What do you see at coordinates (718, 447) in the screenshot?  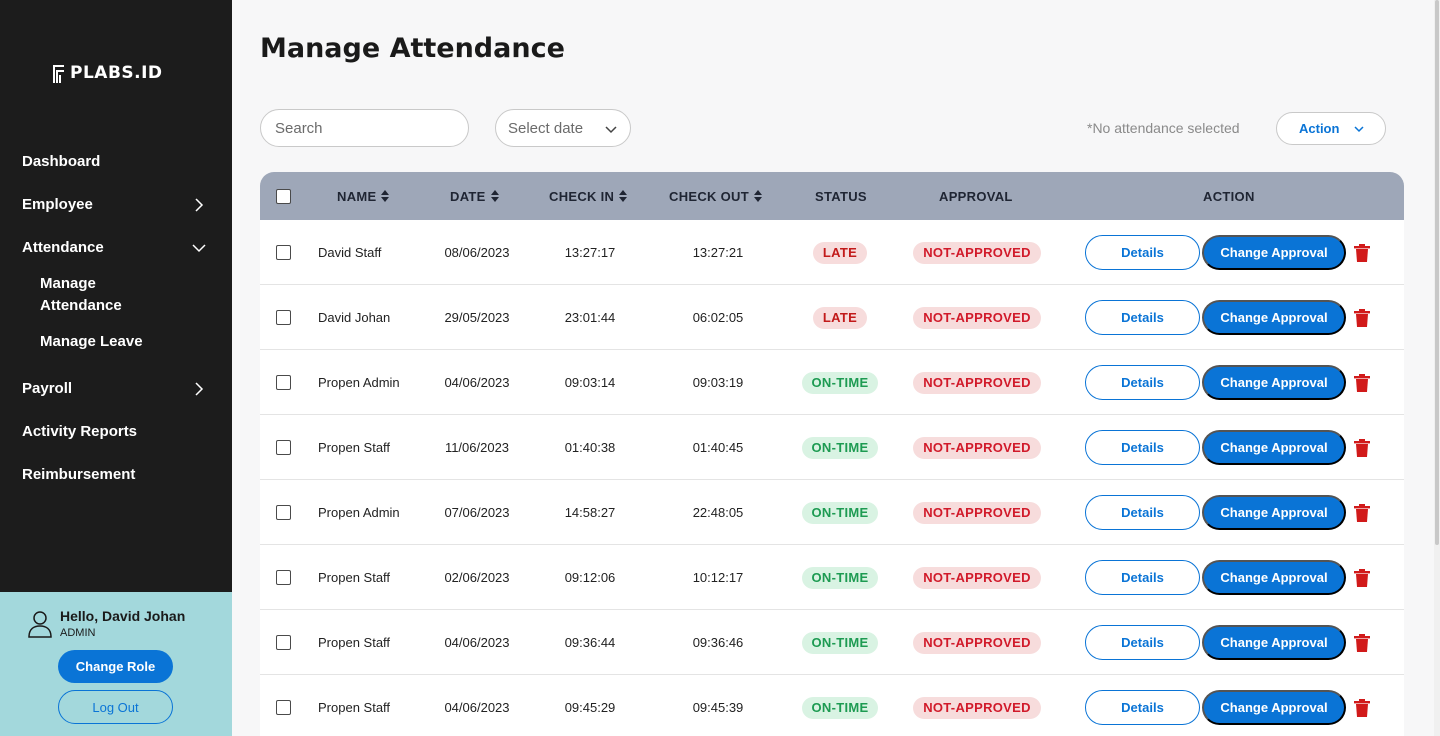 I see `cell-check-out: 01:40:45` at bounding box center [718, 447].